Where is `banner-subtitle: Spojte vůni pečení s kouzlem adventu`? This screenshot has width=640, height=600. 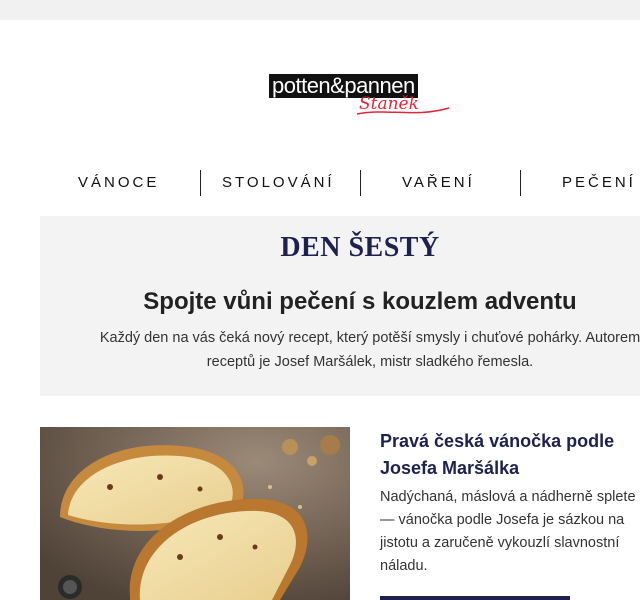 banner-subtitle: Spojte vůni pečení s kouzlem adventu is located at coordinates (360, 301).